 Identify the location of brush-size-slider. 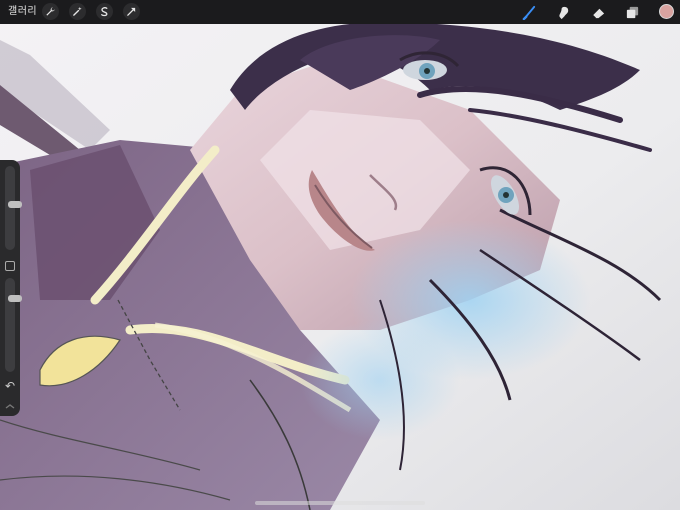
(13, 208).